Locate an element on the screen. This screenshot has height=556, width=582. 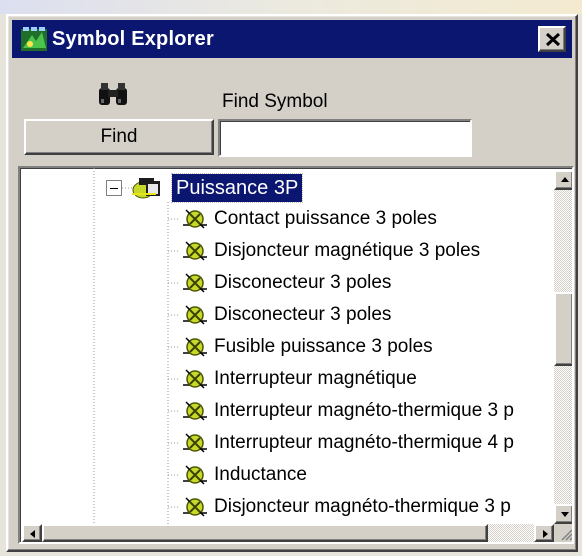
tree-item: Contact puissance 3 poles is located at coordinates (308, 219).